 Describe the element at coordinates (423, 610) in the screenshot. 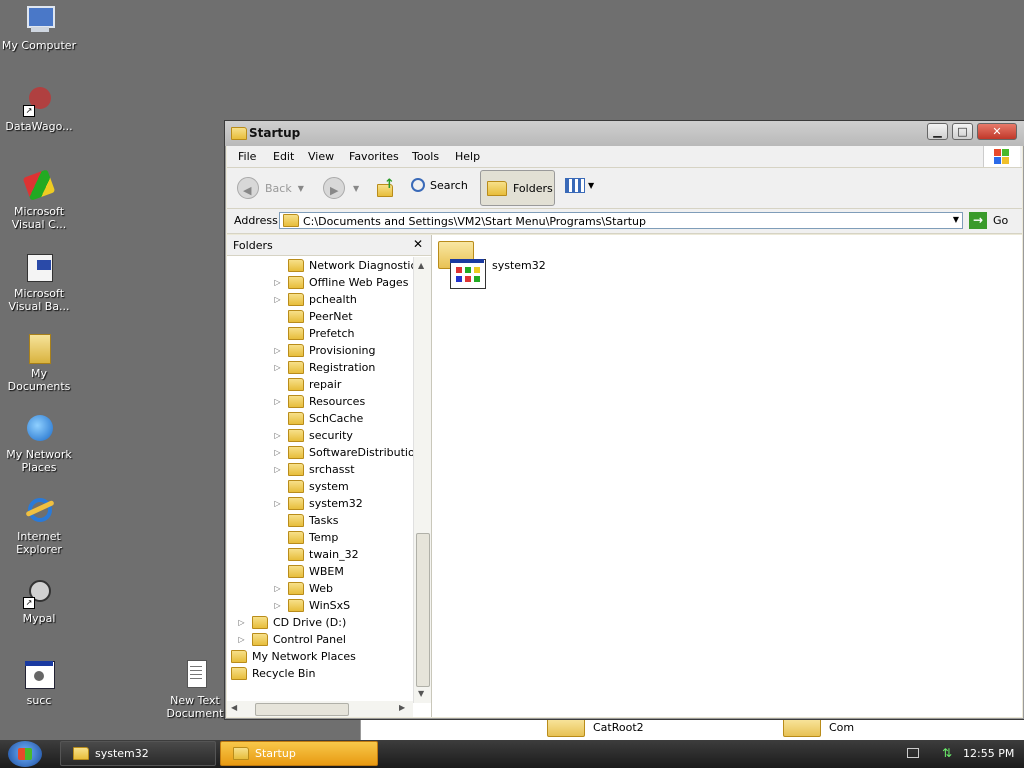

I see `scroll-thumb` at that location.